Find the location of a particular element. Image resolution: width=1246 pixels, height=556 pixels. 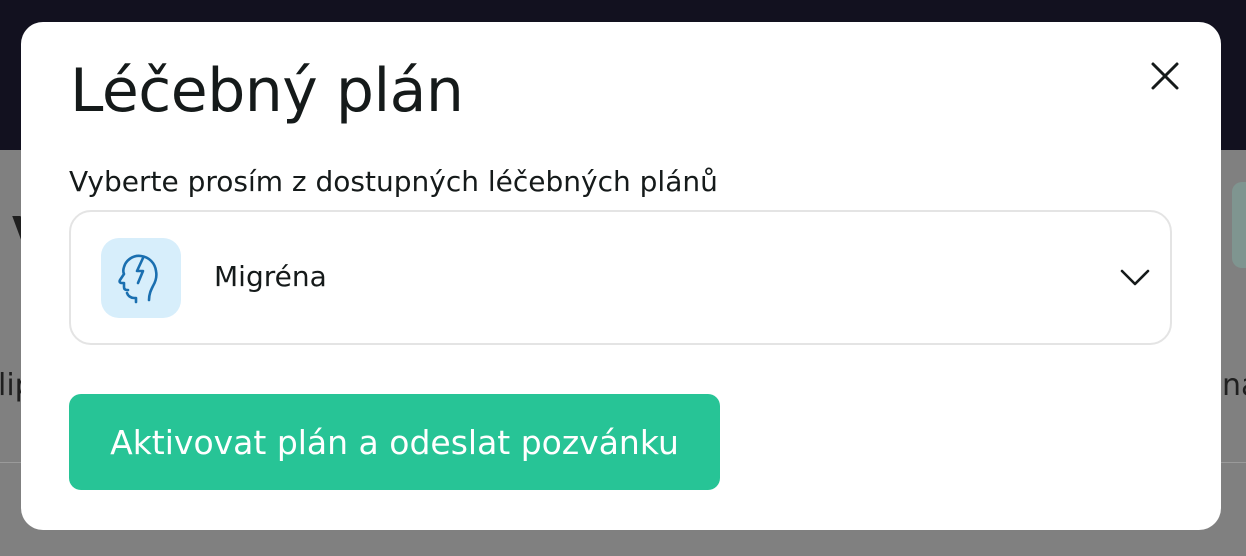

selected-plan-value: Migréna is located at coordinates (270, 276).